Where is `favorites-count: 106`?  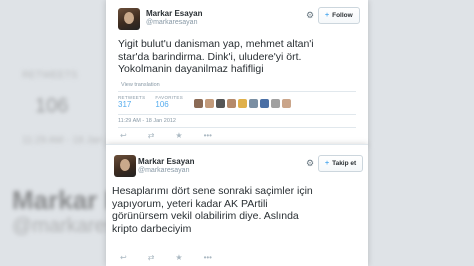
favorites-count: 106 is located at coordinates (162, 104).